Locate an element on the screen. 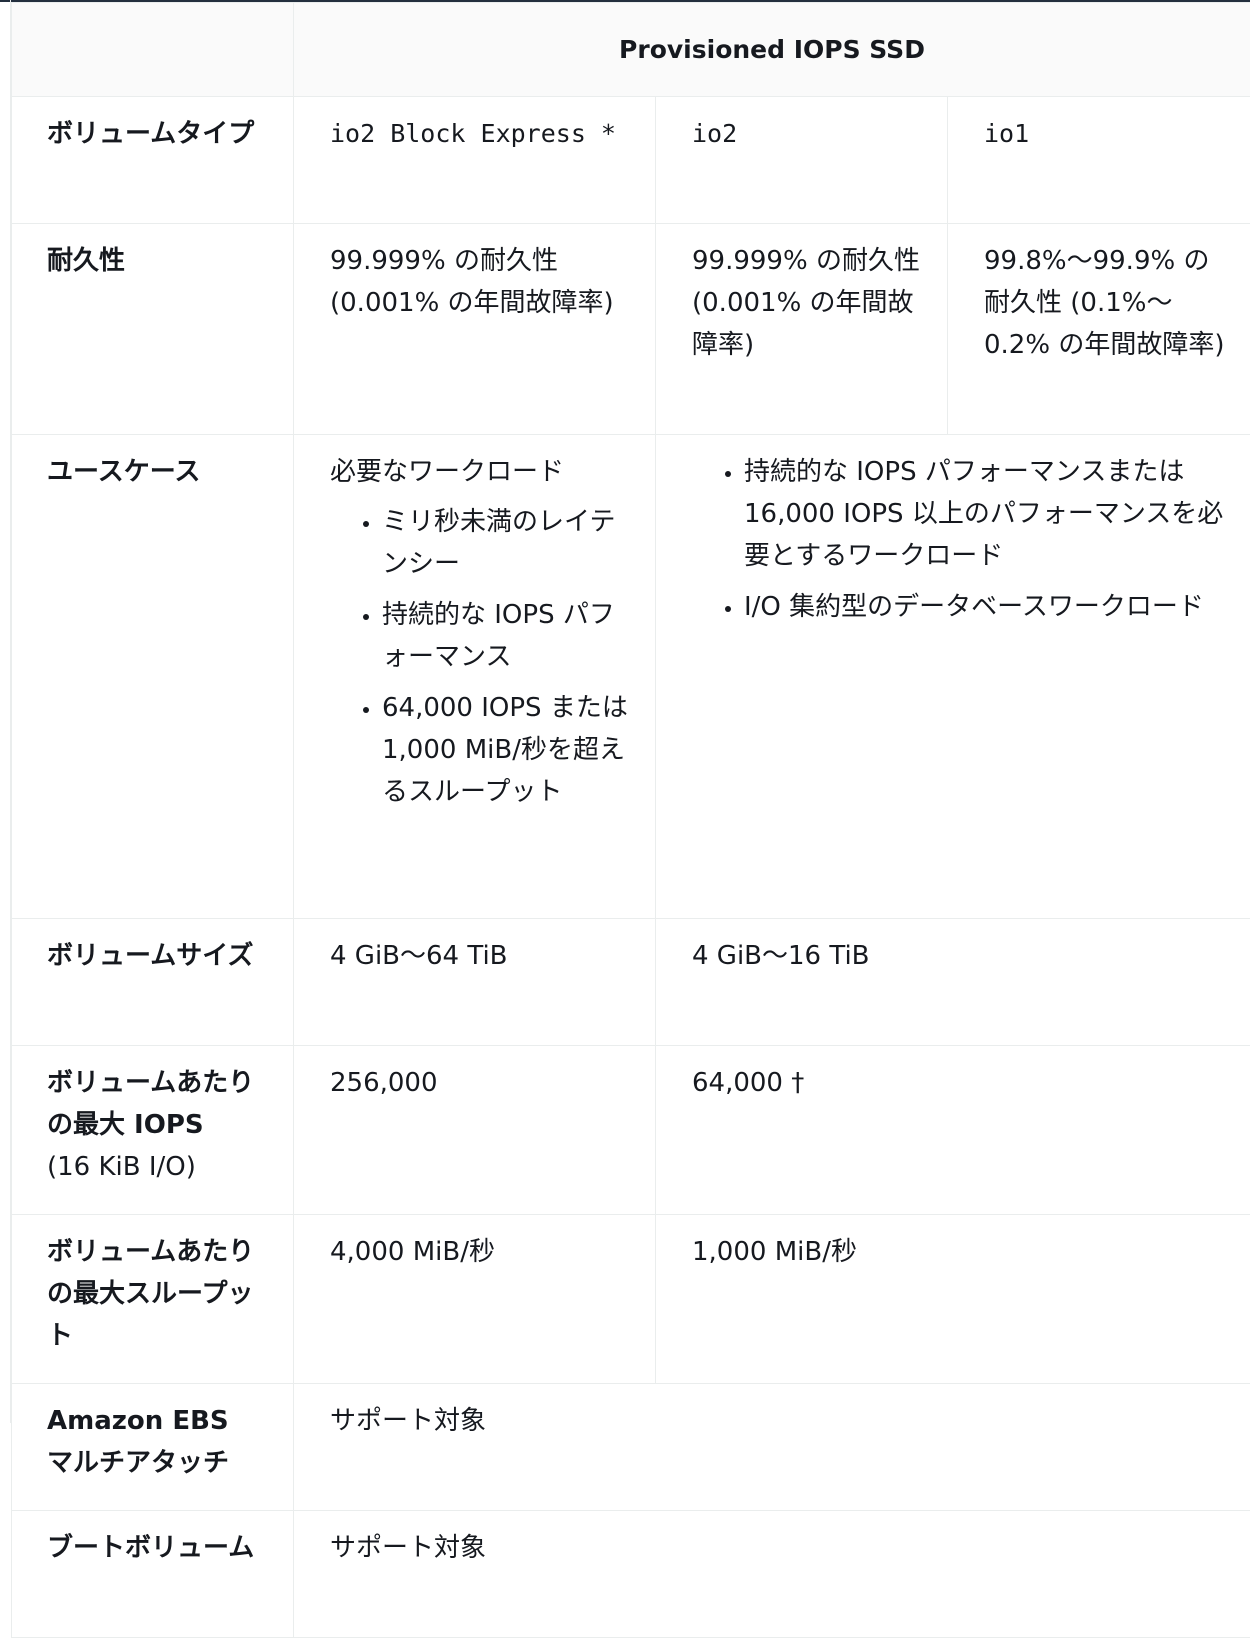  volume-size-io2-io1: 4 GiB～16 TiB is located at coordinates (953, 982).